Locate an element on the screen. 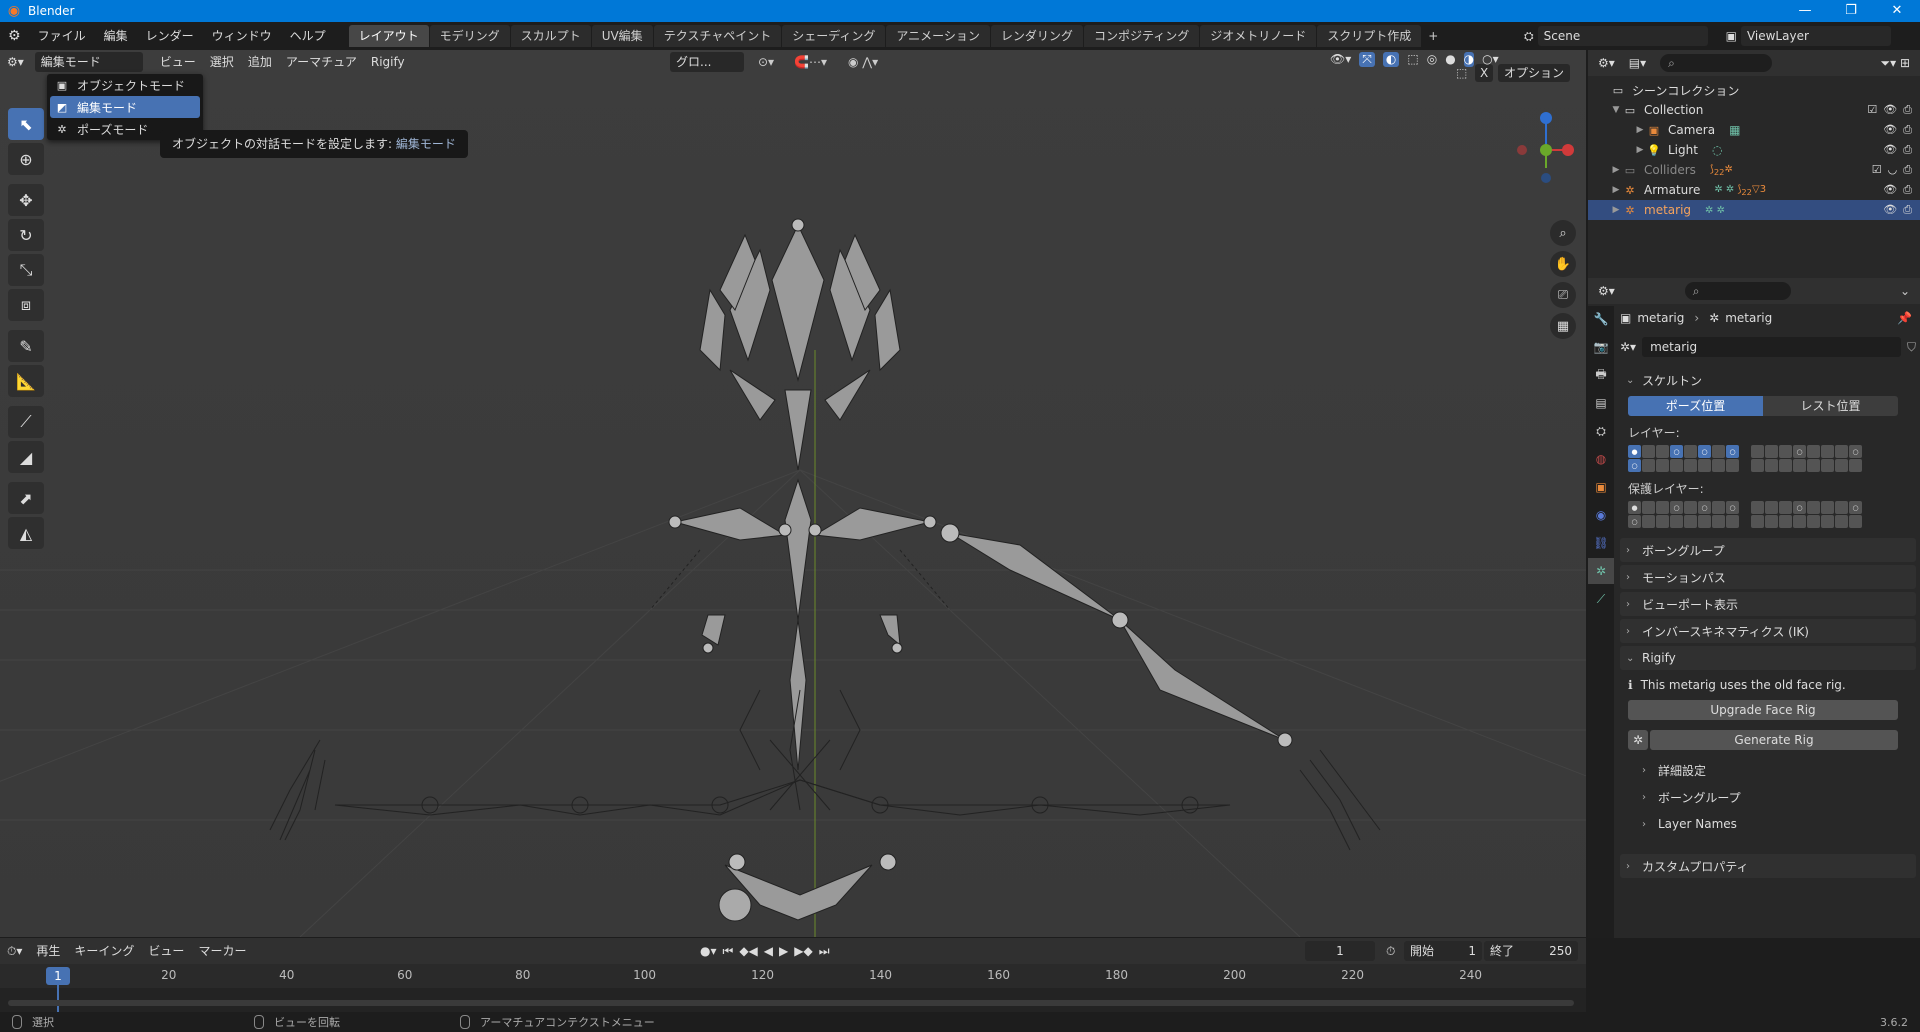 Image resolution: width=1920 pixels, height=1032 pixels. transform-tool-icon: ⧈ is located at coordinates (26, 305).